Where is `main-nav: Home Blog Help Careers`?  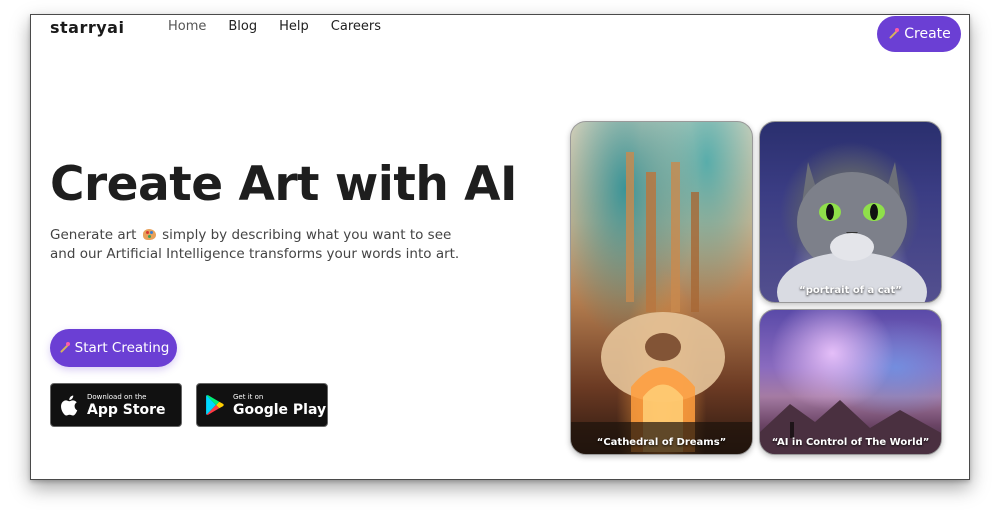
main-nav: Home Blog Help Careers is located at coordinates (285, 26).